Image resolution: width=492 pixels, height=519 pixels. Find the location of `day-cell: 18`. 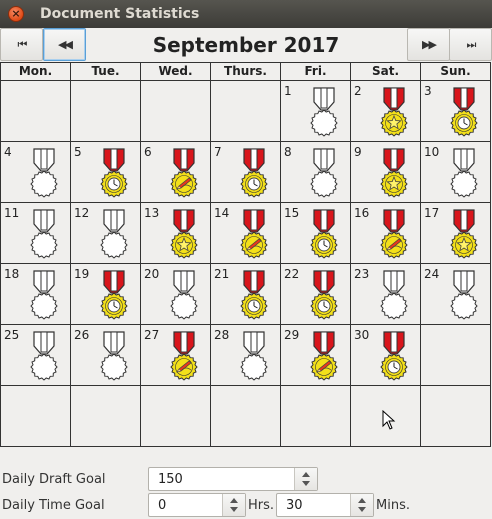

day-cell: 18 is located at coordinates (36, 294).